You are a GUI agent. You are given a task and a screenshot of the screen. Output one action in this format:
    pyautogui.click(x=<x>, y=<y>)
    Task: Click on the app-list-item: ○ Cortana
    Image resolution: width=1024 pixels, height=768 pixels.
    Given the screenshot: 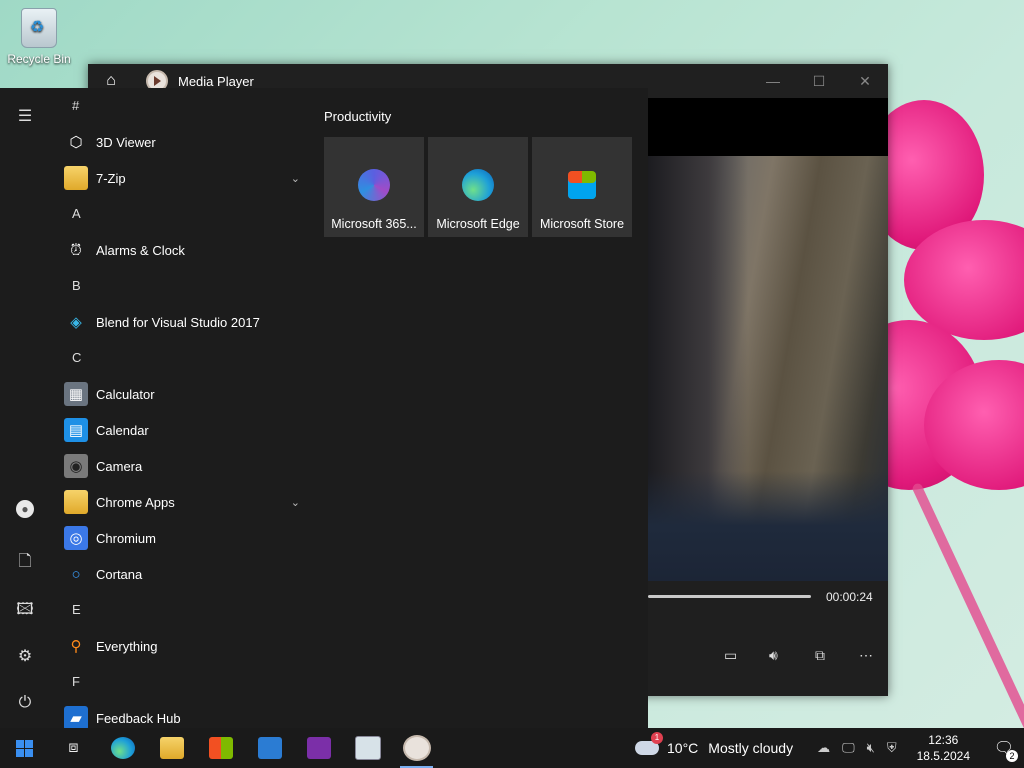 What is the action you would take?
    pyautogui.click(x=181, y=574)
    